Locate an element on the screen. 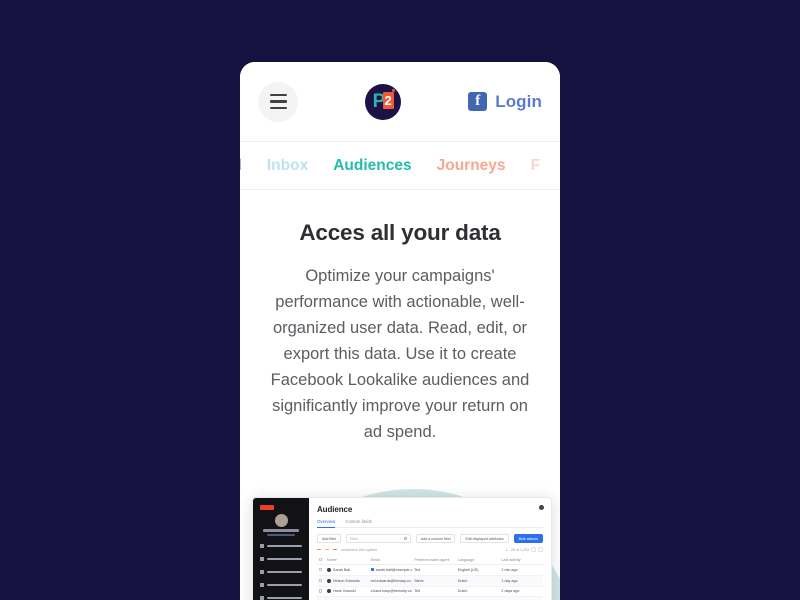 The image size is (800, 600). top-navigation-bar: P 2 Login is located at coordinates (400, 102).